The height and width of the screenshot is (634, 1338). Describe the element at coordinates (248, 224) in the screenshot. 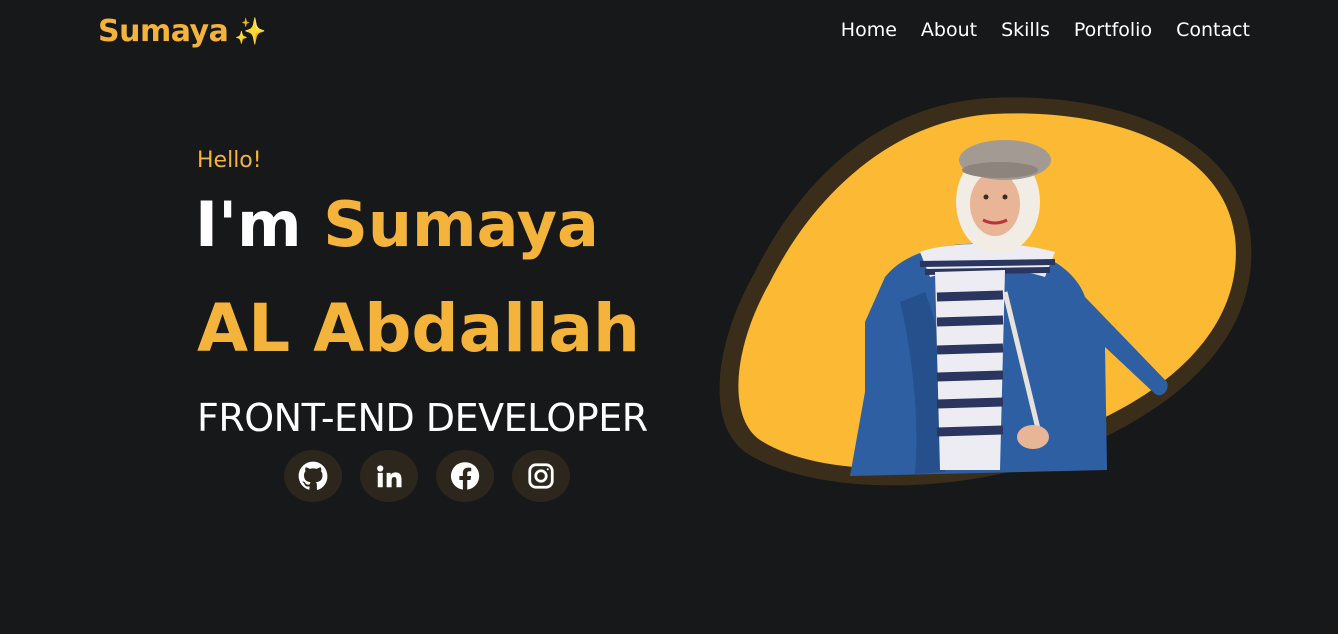

I see `im-text: I'm` at that location.